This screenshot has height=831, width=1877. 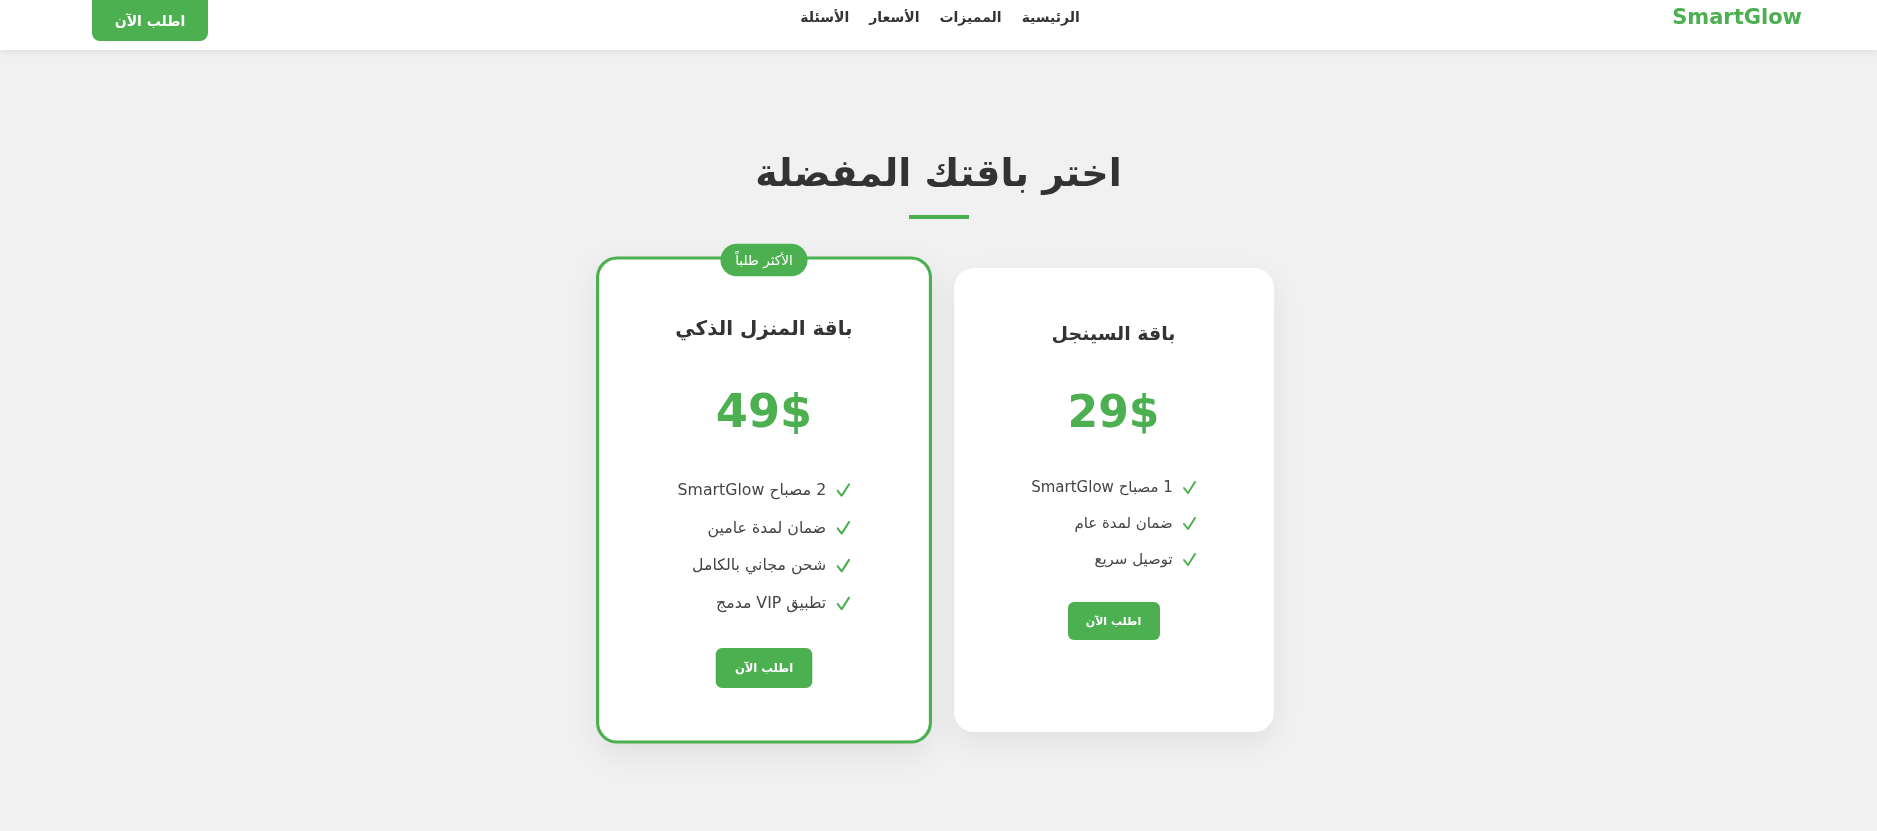 I want to click on plan-title: باقة المنزل الذكي, so click(x=763, y=329).